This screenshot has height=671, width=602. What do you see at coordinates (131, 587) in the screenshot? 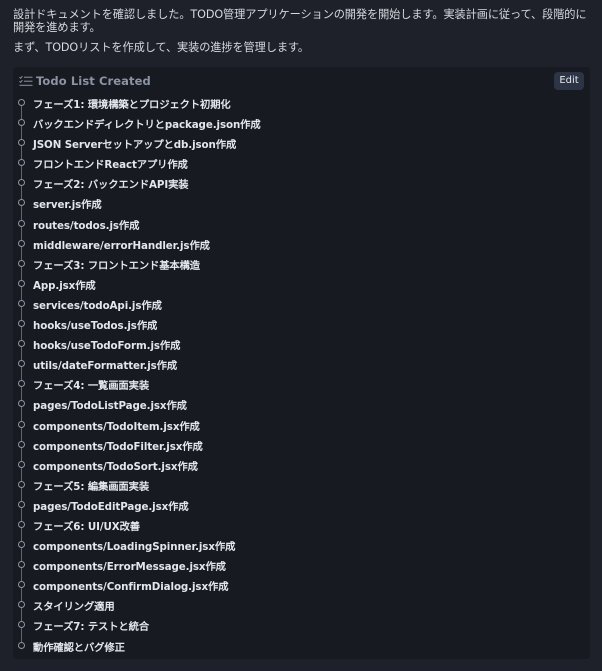
I see `todo-item-label: components/ConfirmDialog.jsx作成` at bounding box center [131, 587].